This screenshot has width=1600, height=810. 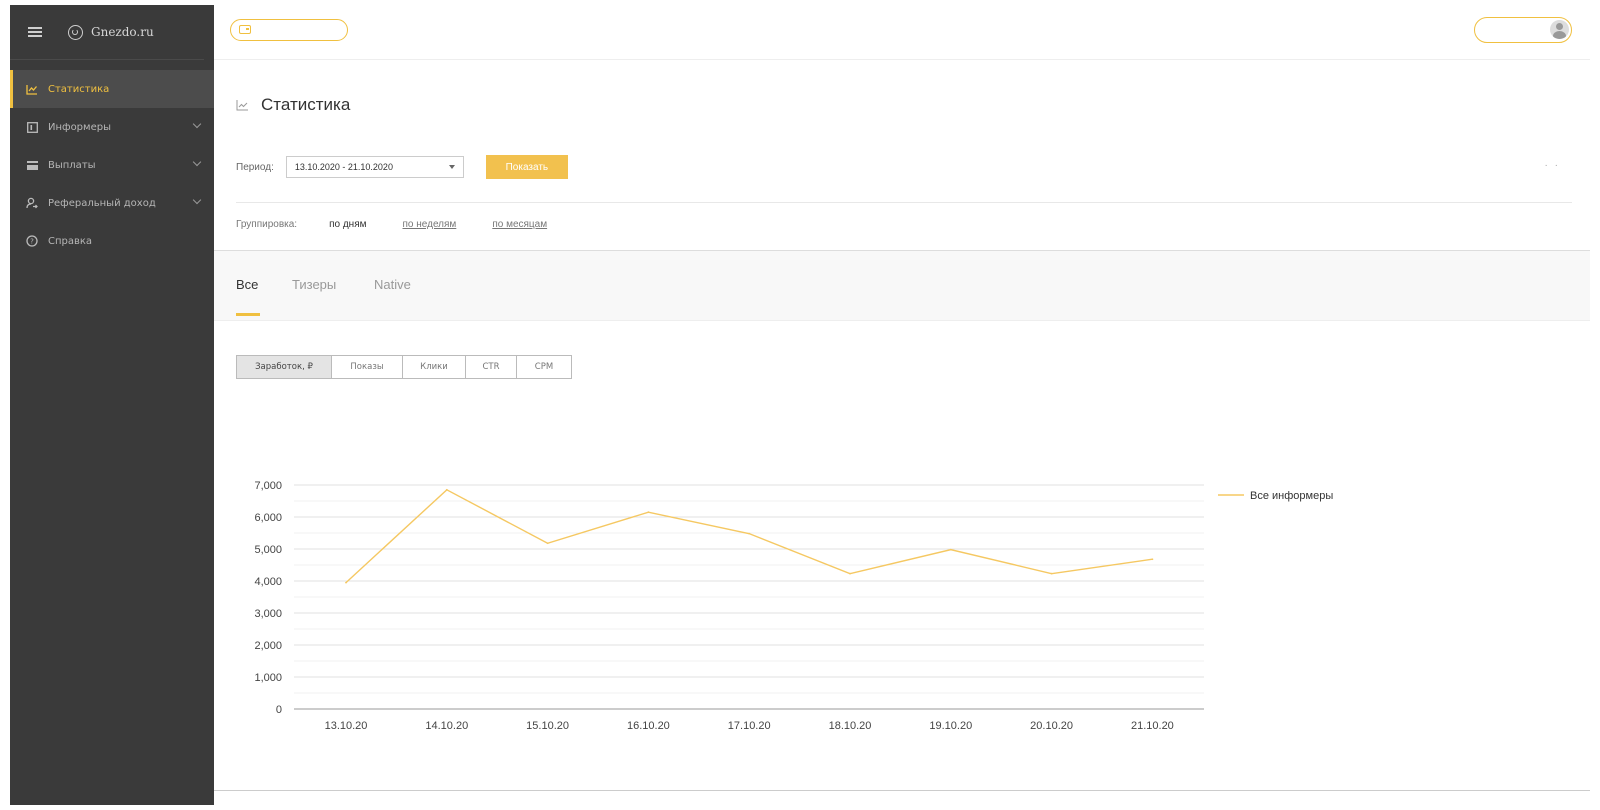 I want to click on page-title-text: Статистика, so click(x=306, y=104).